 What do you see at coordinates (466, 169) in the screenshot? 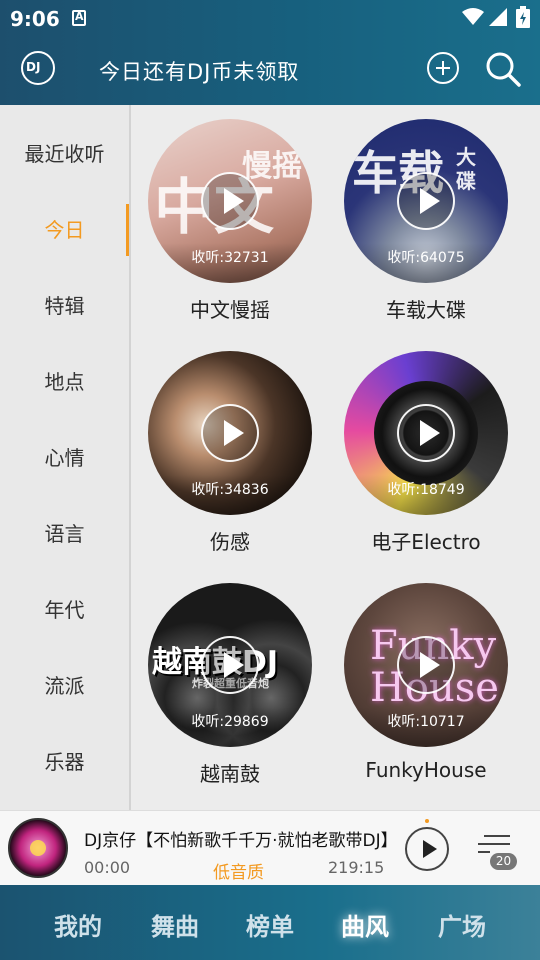
I see `cover-art-subtext: 大碟` at bounding box center [466, 169].